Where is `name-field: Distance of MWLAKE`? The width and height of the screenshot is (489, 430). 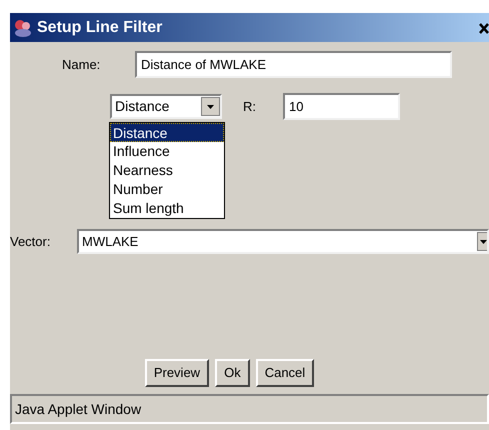 name-field: Distance of MWLAKE is located at coordinates (293, 64).